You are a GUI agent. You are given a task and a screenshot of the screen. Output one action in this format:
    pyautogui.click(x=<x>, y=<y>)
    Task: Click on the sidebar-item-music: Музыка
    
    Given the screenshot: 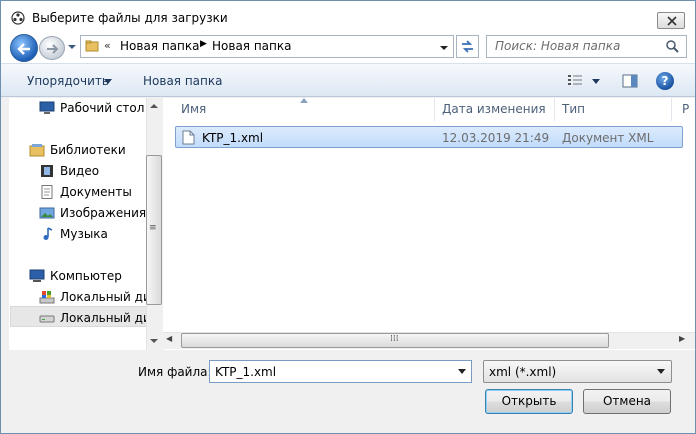 What is the action you would take?
    pyautogui.click(x=84, y=234)
    